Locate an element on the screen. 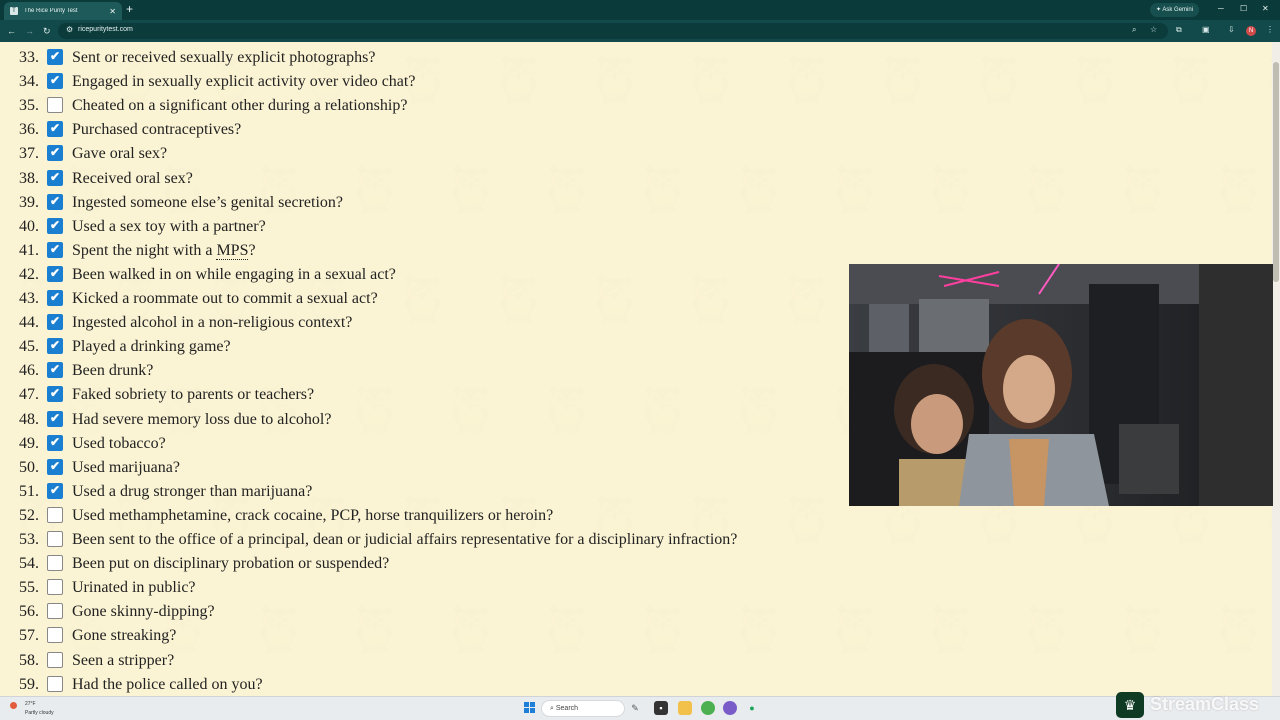 This screenshot has height=720, width=1280. question-label: Used marijuana? is located at coordinates (126, 468).